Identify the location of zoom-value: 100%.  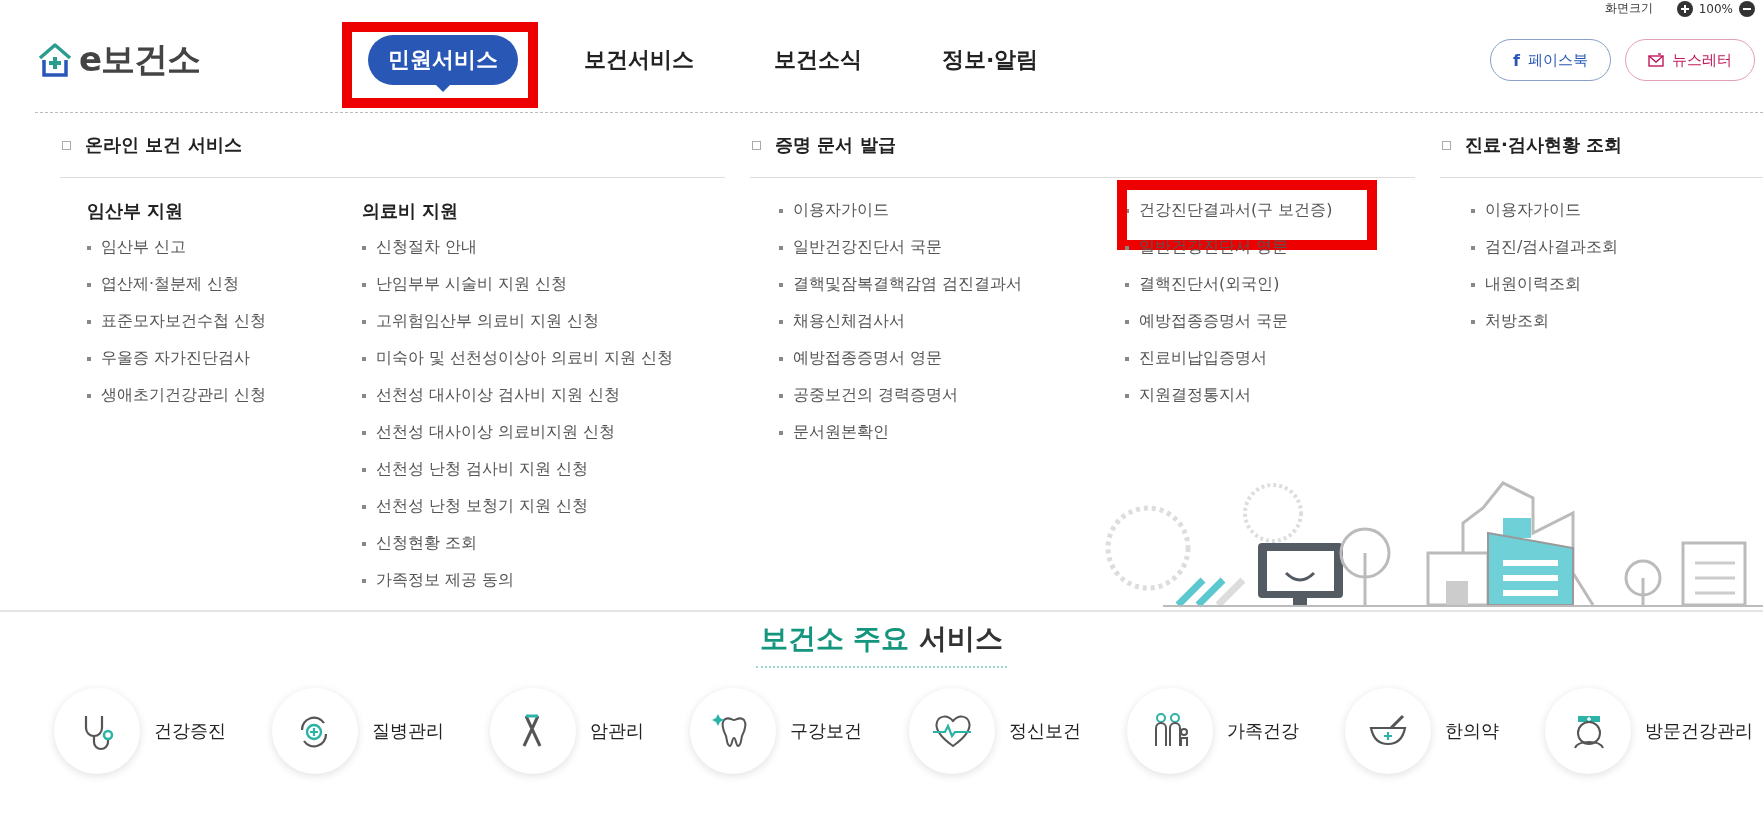
(1715, 8).